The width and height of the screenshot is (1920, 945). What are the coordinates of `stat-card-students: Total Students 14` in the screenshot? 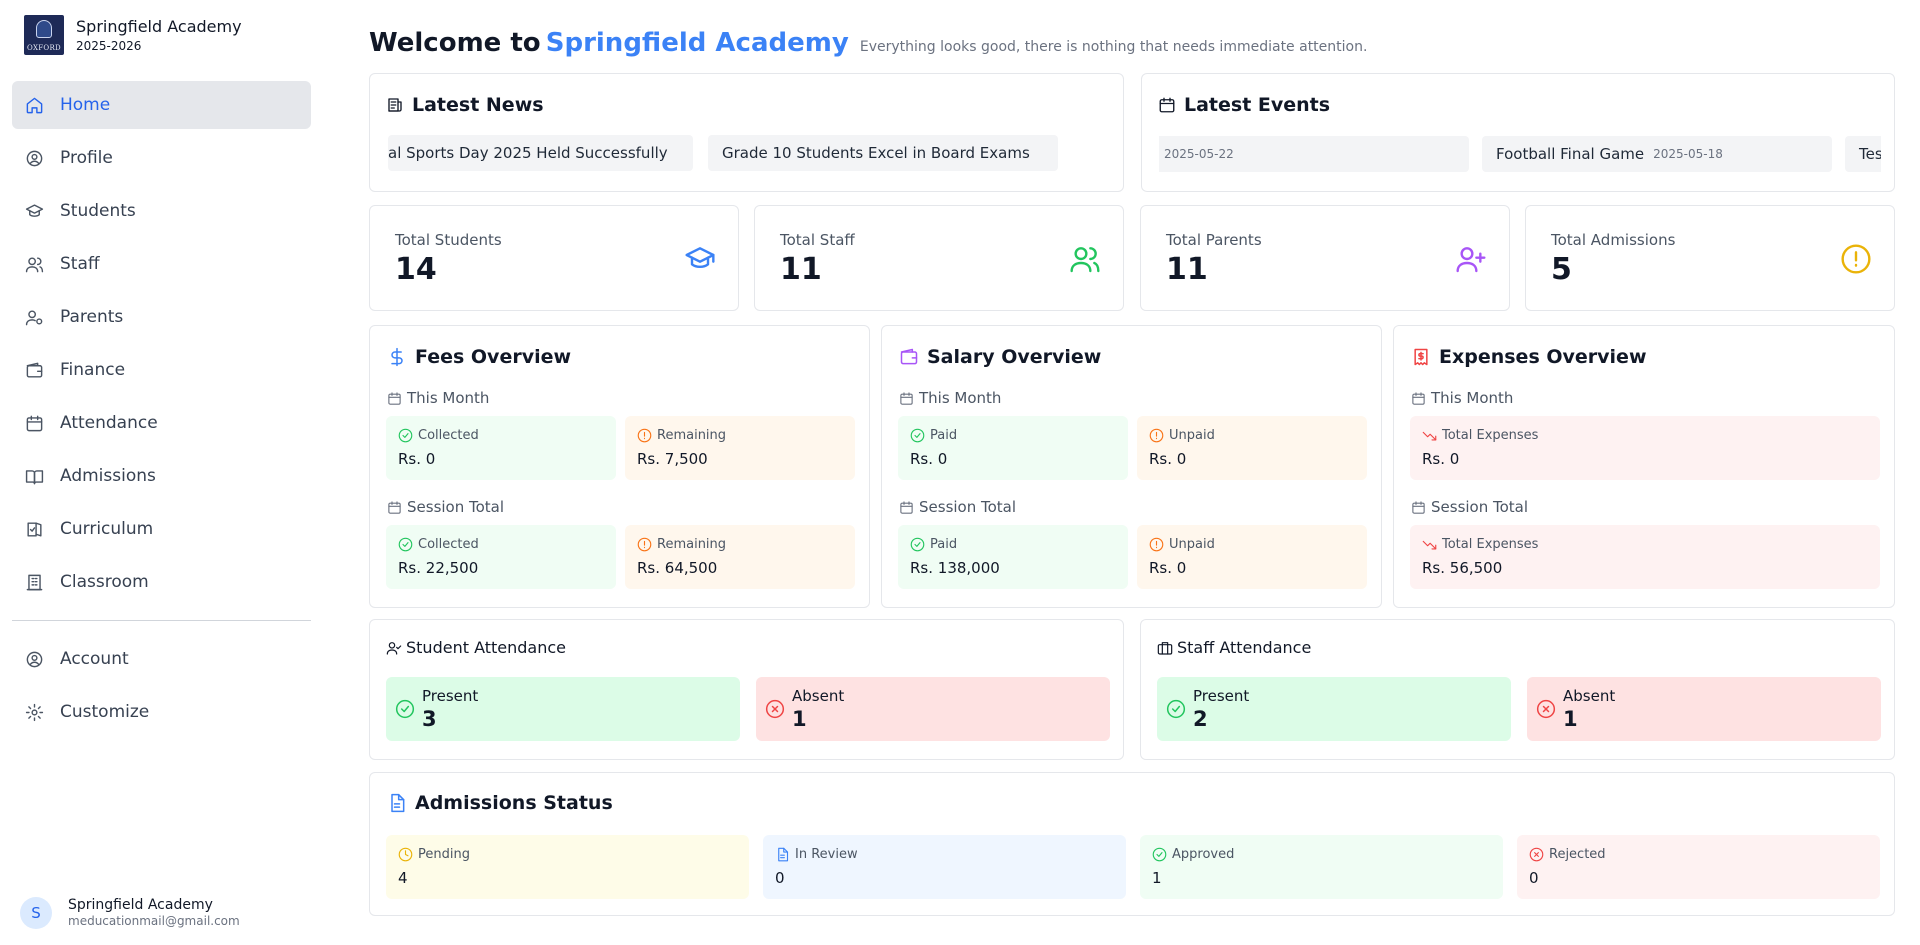 It's located at (554, 258).